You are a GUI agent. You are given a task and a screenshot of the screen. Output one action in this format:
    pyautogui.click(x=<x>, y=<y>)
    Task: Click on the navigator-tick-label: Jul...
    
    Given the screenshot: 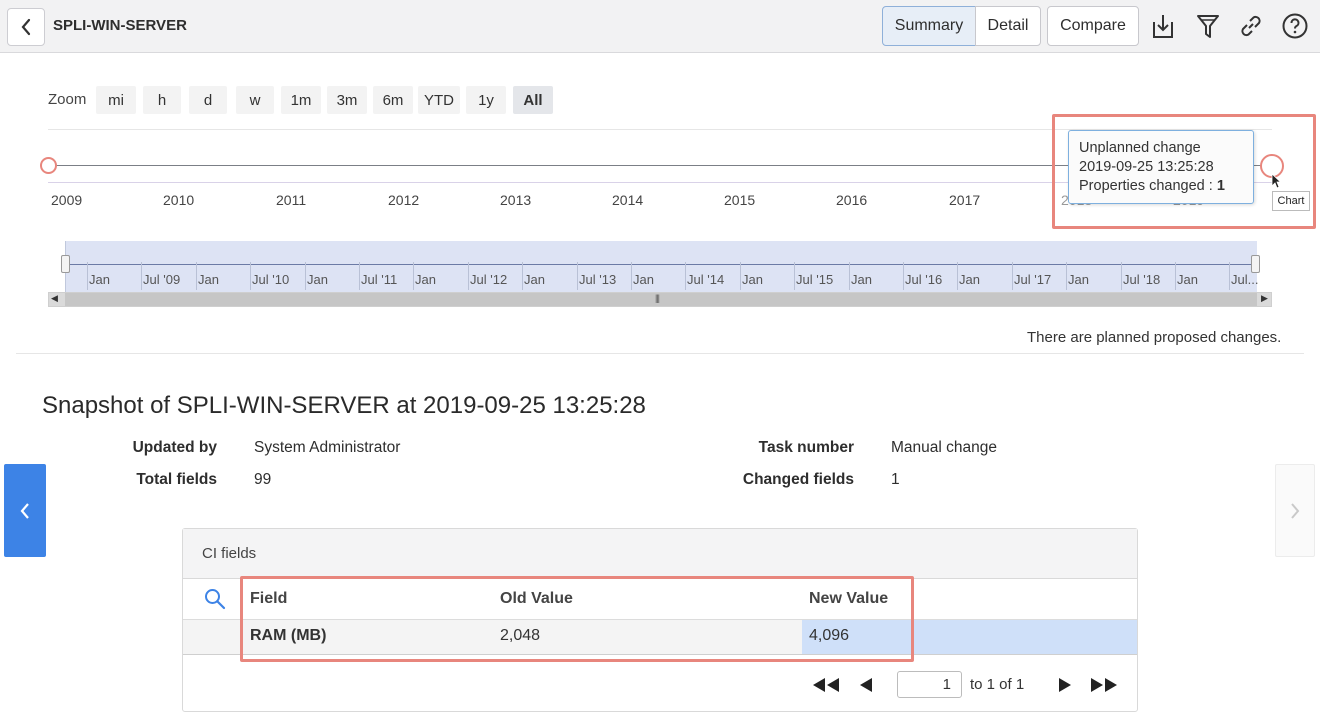 What is the action you would take?
    pyautogui.click(x=1244, y=279)
    